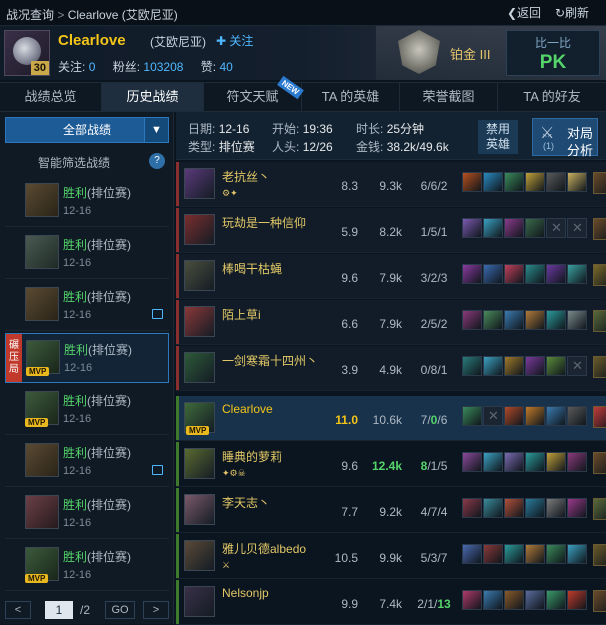 The image size is (606, 625). I want to click on player-name: 玩劫是一种信仰, so click(264, 222).